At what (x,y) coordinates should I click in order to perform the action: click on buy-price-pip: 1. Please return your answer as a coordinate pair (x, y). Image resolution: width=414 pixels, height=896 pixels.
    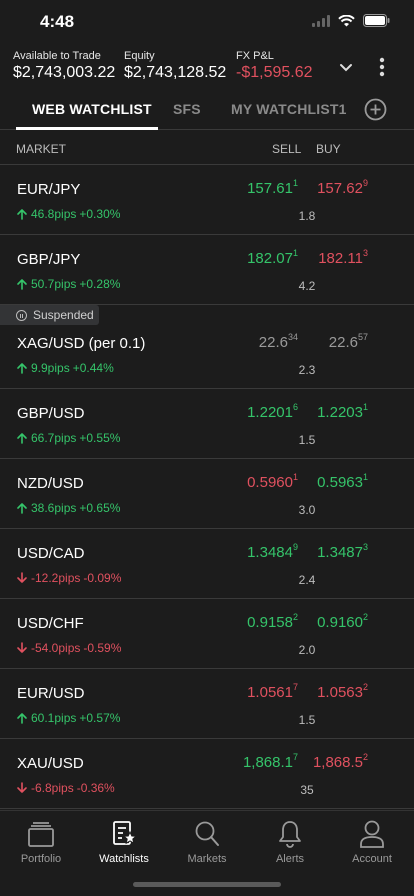
    Looking at the image, I should click on (365, 407).